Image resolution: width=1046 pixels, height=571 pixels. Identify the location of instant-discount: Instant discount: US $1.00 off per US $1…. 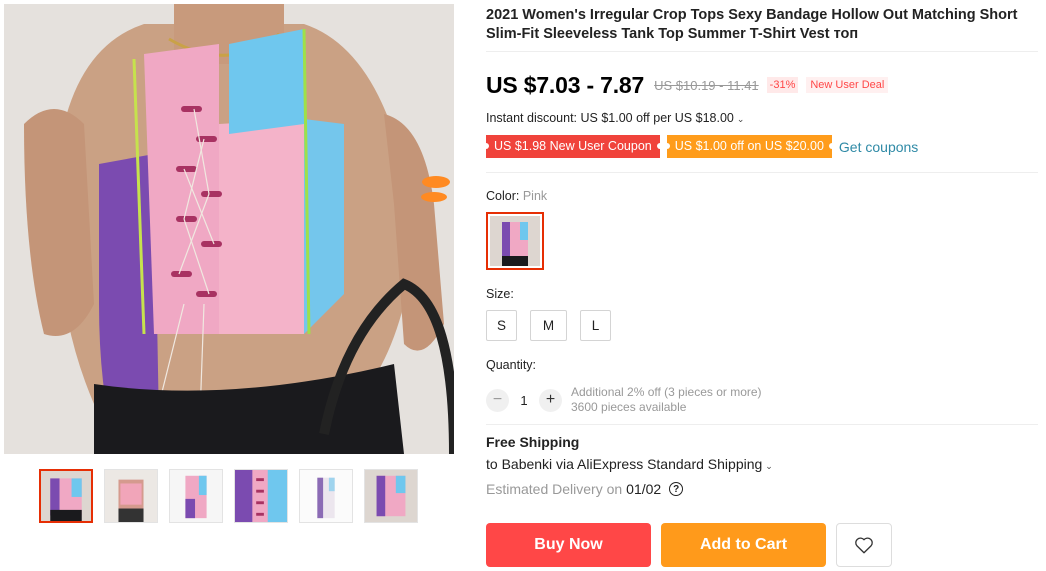
(615, 118).